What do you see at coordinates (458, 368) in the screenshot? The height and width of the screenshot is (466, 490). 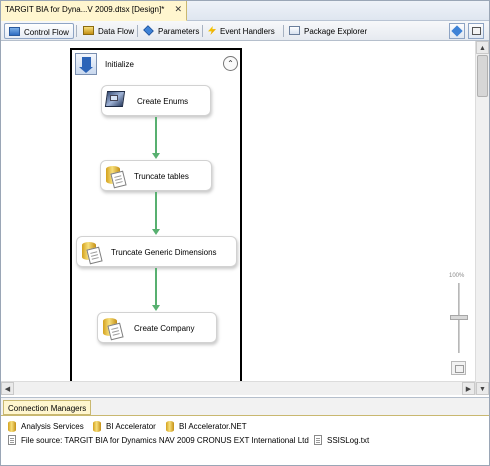 I see `zoom-to-fit-button` at bounding box center [458, 368].